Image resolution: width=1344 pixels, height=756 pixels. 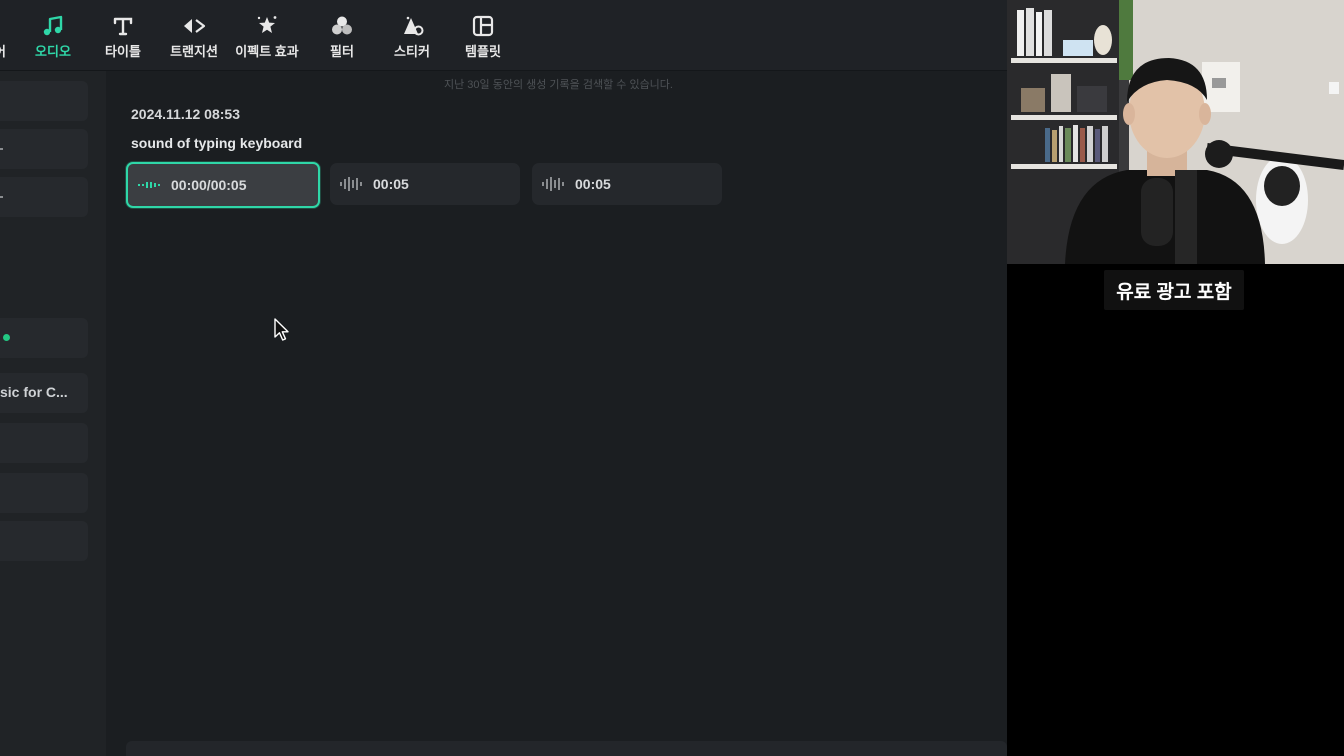 I want to click on sticker-icon, so click(x=414, y=26).